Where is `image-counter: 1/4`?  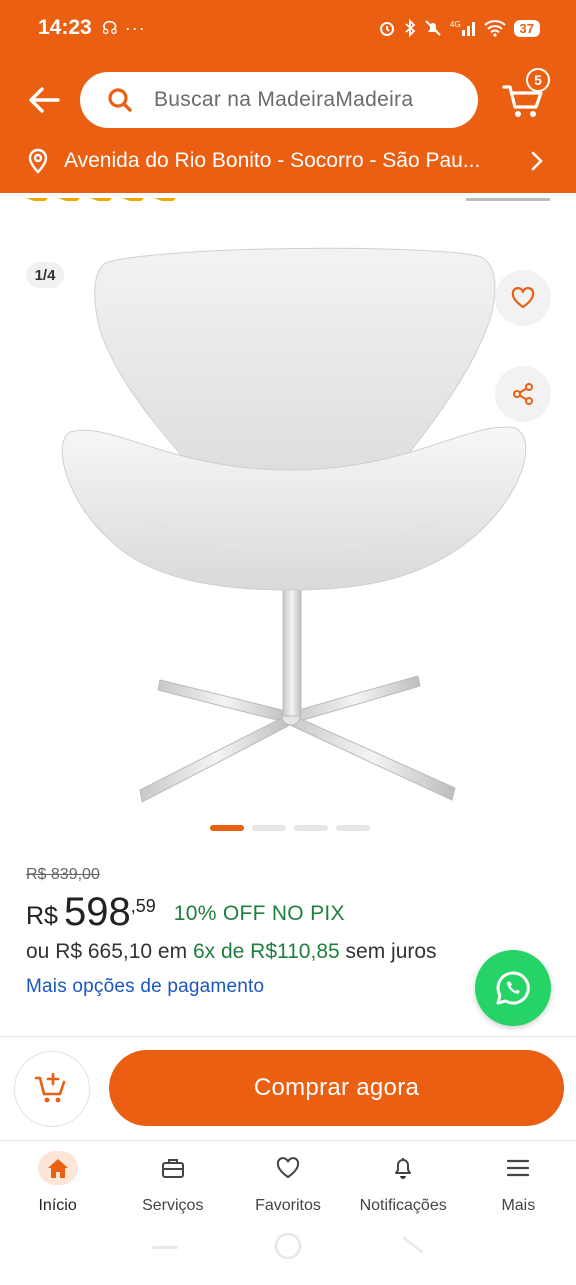
image-counter: 1/4 is located at coordinates (45, 275).